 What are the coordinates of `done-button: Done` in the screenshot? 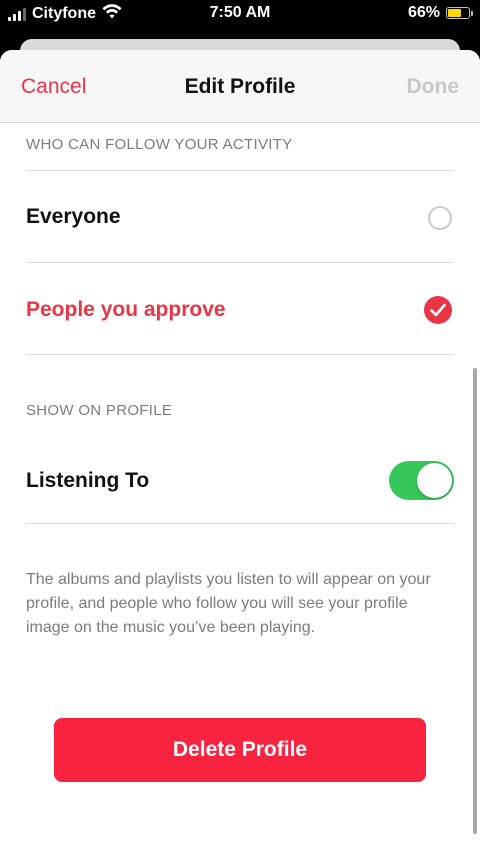 It's located at (433, 87).